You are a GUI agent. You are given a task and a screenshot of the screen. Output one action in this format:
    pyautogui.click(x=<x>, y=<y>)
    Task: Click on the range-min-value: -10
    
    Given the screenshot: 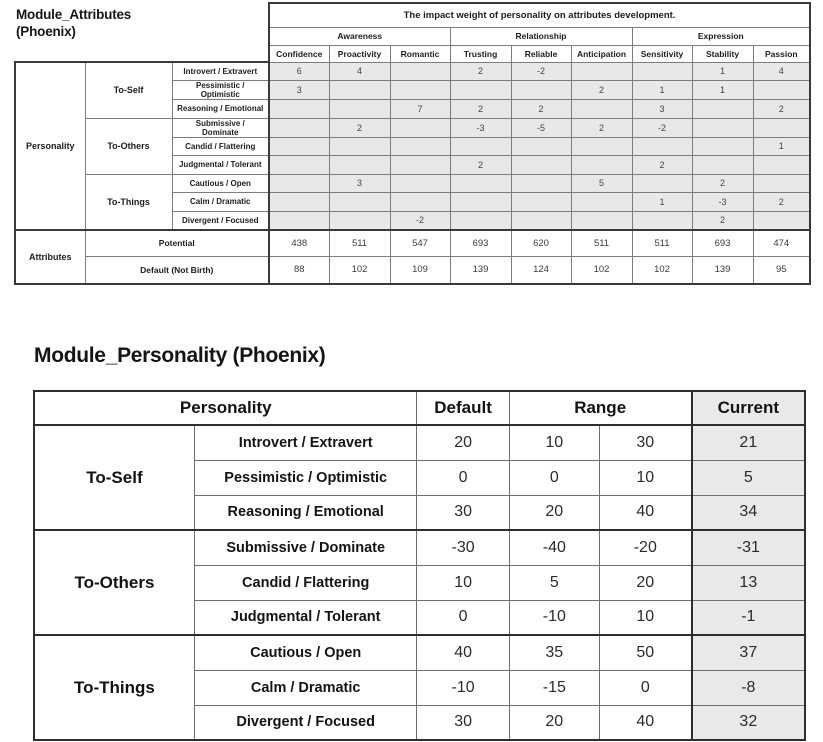 What is the action you would take?
    pyautogui.click(x=554, y=617)
    